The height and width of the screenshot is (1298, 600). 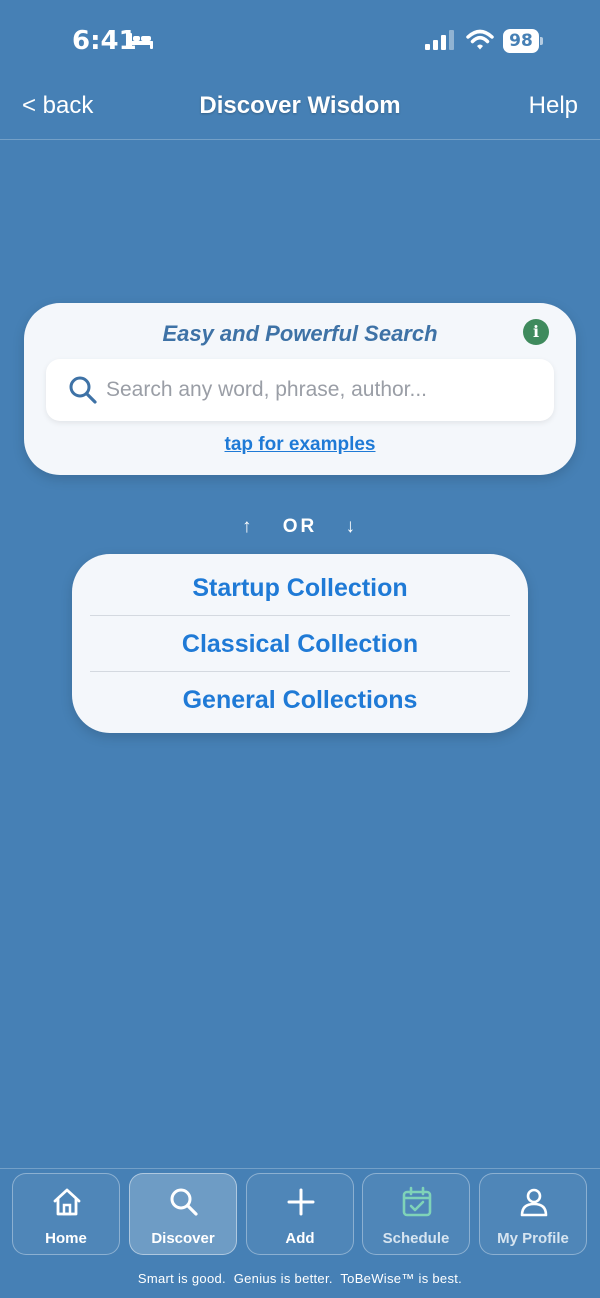 What do you see at coordinates (104, 41) in the screenshot?
I see `status-time: 6:41` at bounding box center [104, 41].